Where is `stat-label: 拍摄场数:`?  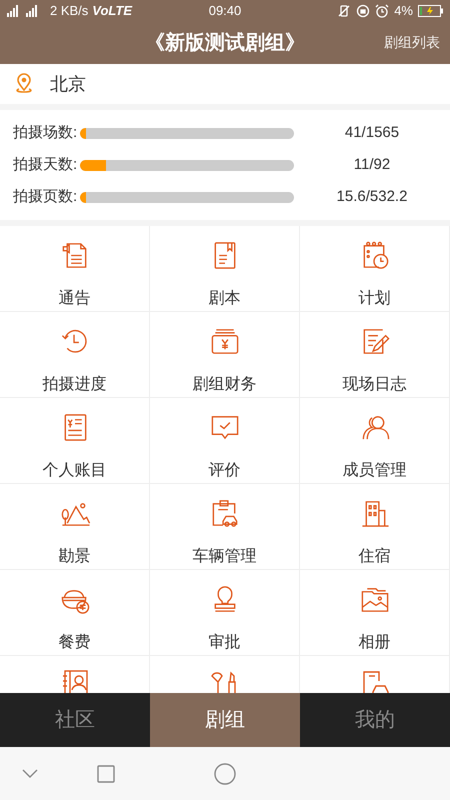
stat-label: 拍摄场数: is located at coordinates (45, 132).